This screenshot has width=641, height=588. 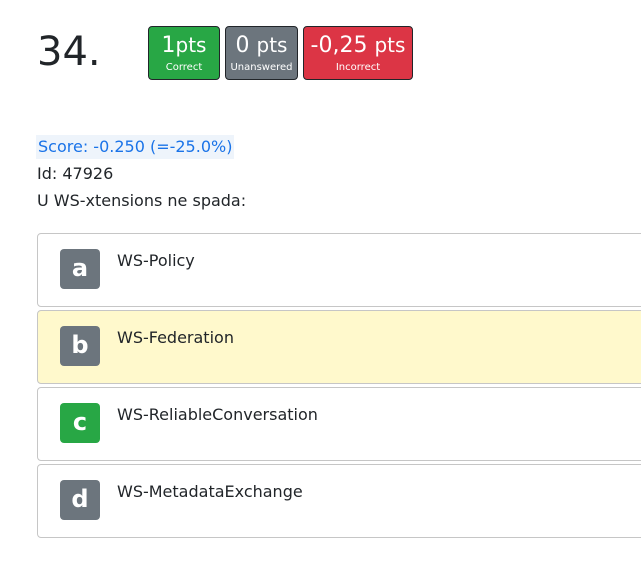 What do you see at coordinates (339, 424) in the screenshot?
I see `answer-option-c: c WS-ReliableConversation` at bounding box center [339, 424].